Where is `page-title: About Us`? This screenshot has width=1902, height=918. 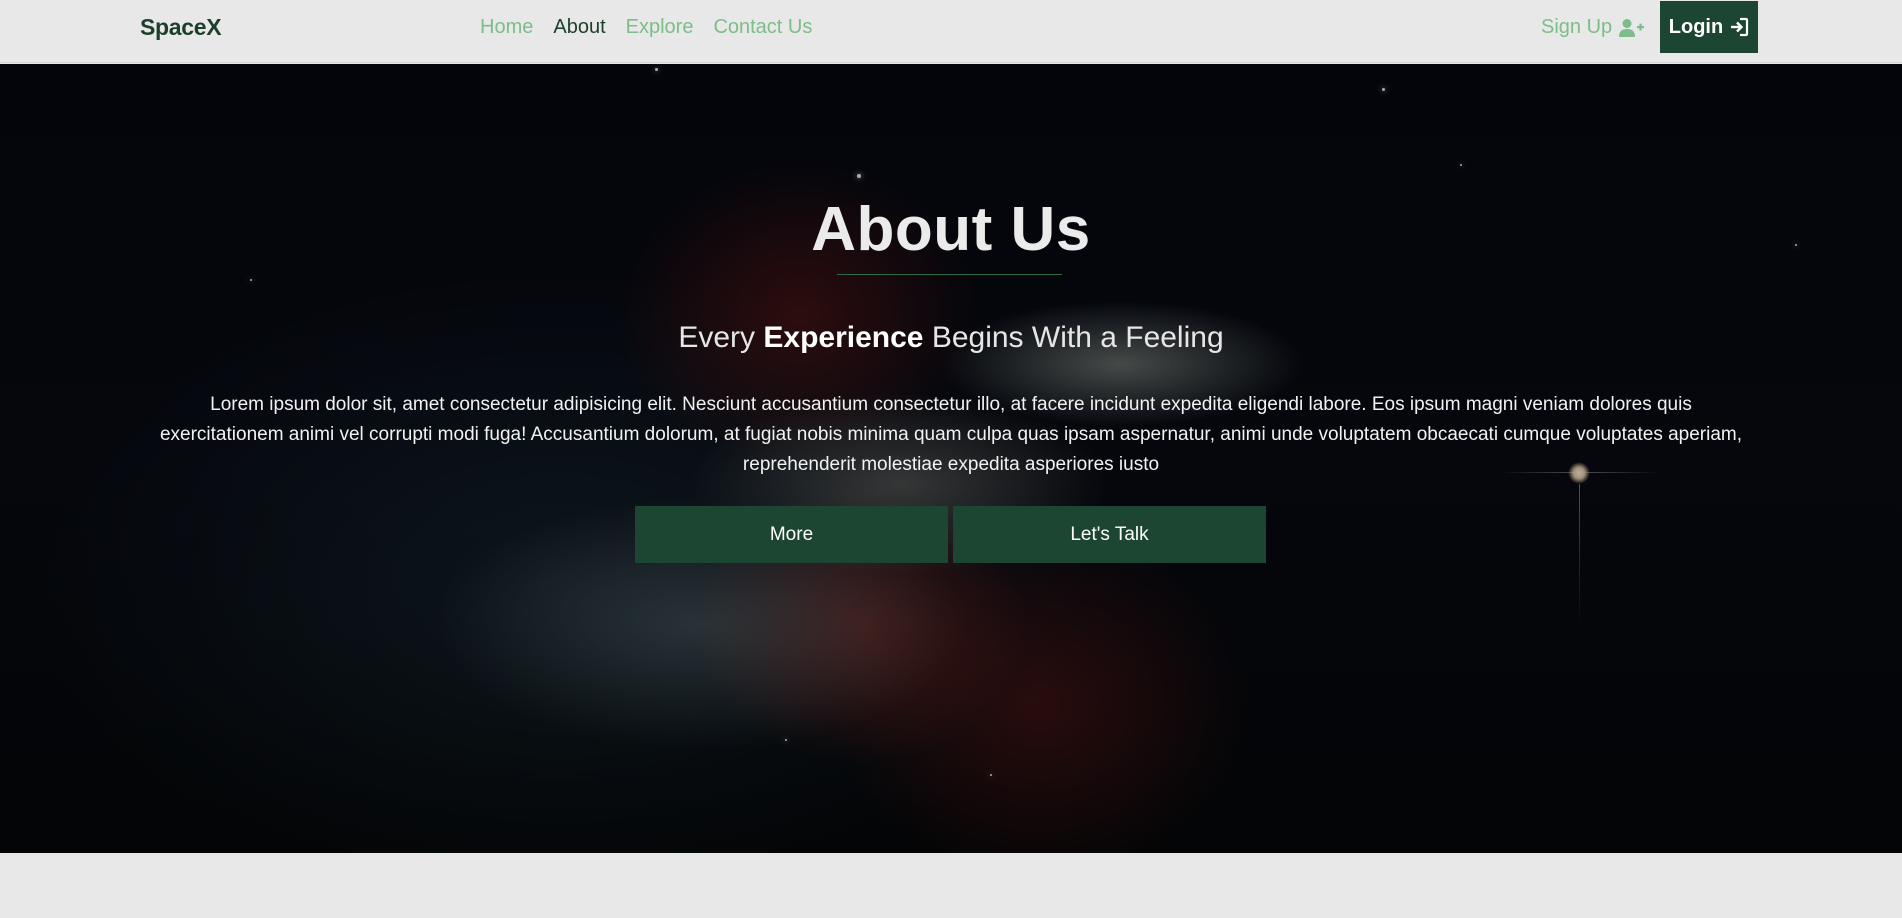
page-title: About Us is located at coordinates (951, 229).